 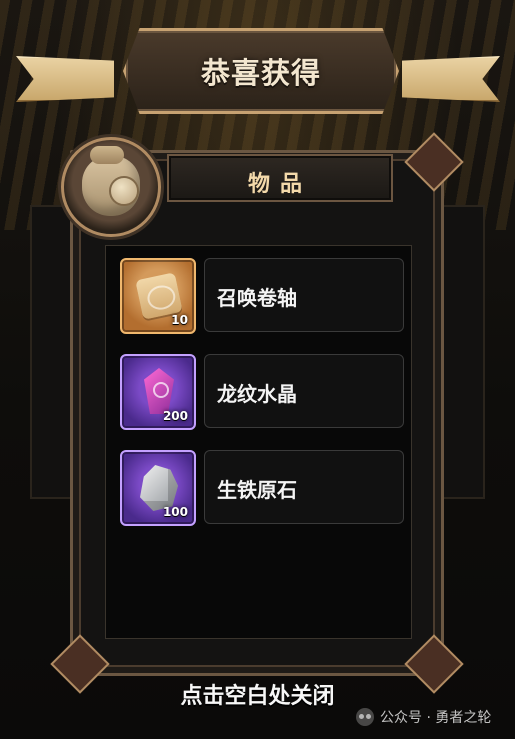 I want to click on reward-item-row: 10 召唤卷轴, so click(x=262, y=294).